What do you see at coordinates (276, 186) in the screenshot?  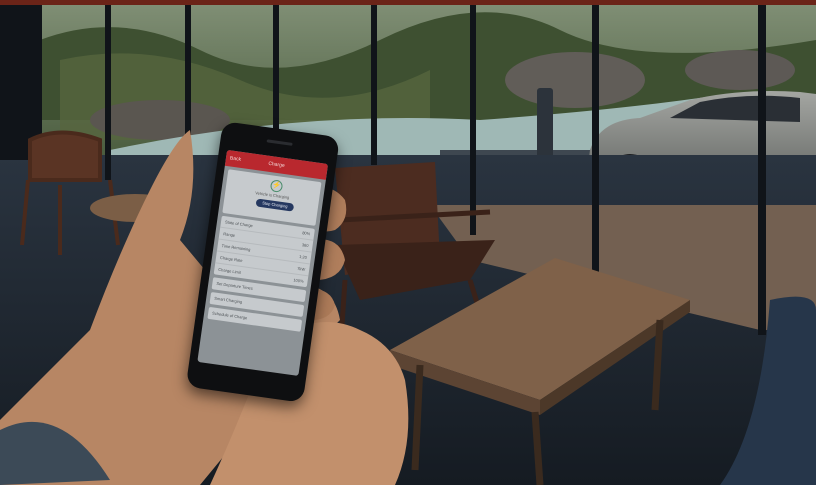 I see `charging-bolt-icon: ⚡` at bounding box center [276, 186].